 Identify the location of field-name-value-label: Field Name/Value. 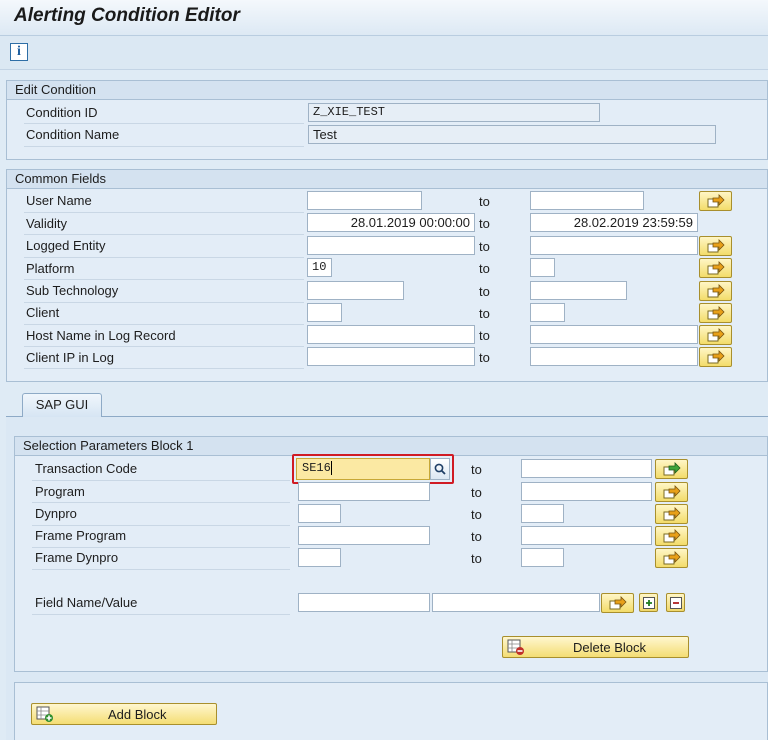
(86, 602).